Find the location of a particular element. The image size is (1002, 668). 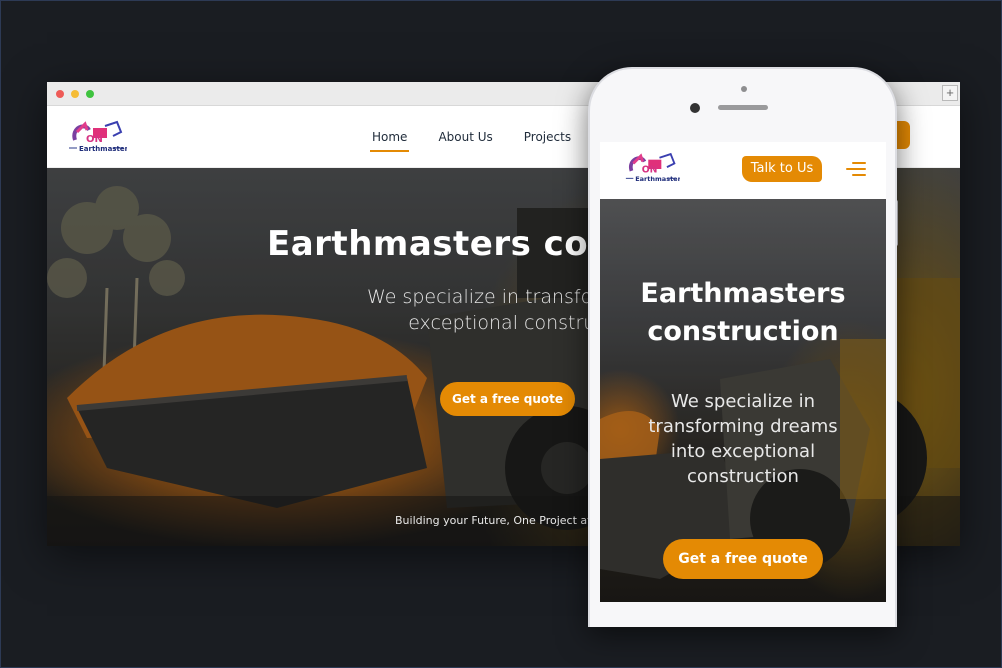

mobile-hero-title-line-2: construction is located at coordinates (743, 331).